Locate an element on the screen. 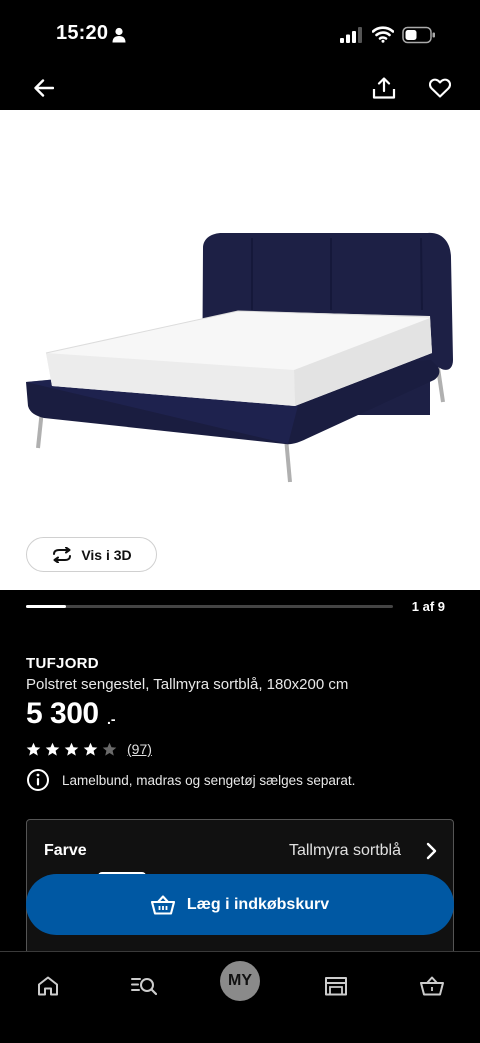  cart-icon is located at coordinates (432, 986).